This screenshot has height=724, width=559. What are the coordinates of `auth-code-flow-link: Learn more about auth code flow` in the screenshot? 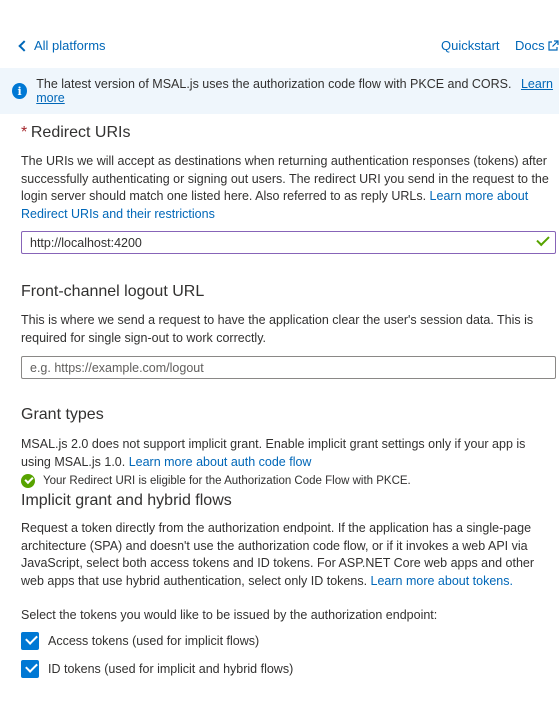 It's located at (220, 462).